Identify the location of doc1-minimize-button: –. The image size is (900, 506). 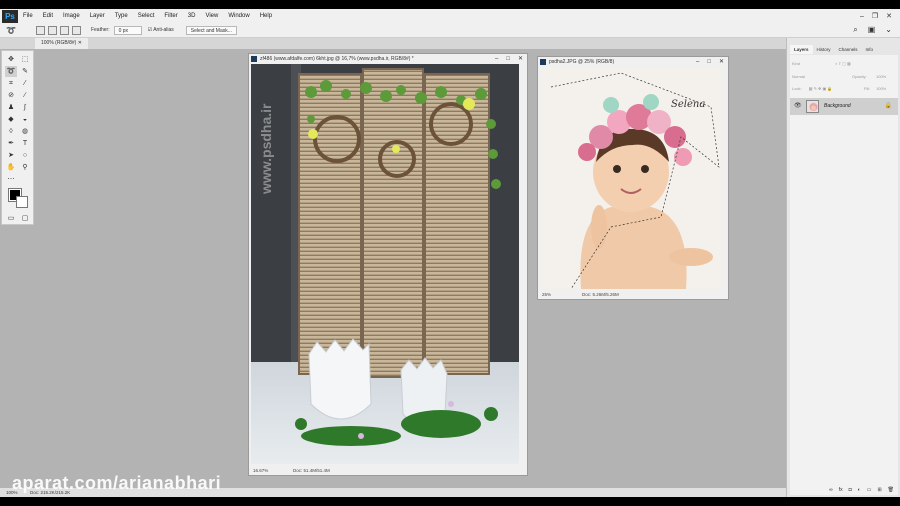
(496, 59).